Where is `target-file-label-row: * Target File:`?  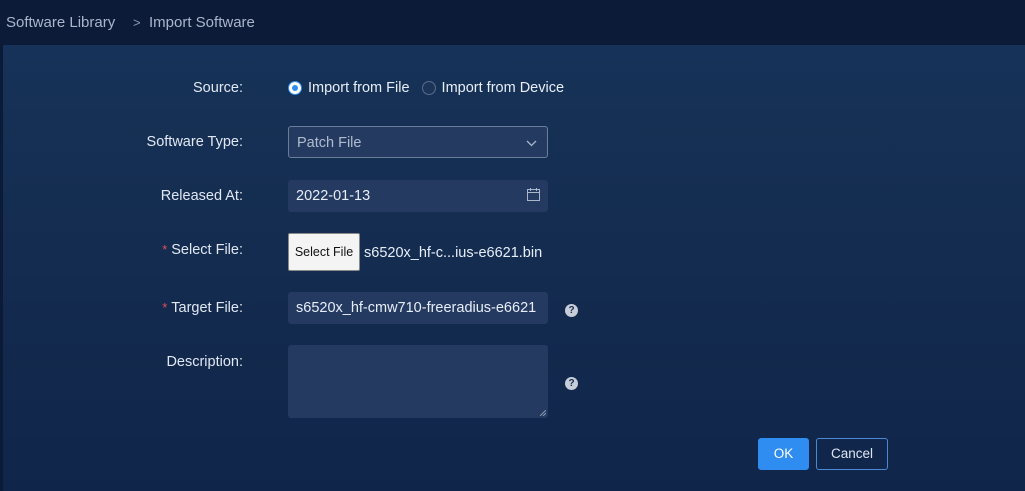 target-file-label-row: * Target File: is located at coordinates (202, 308).